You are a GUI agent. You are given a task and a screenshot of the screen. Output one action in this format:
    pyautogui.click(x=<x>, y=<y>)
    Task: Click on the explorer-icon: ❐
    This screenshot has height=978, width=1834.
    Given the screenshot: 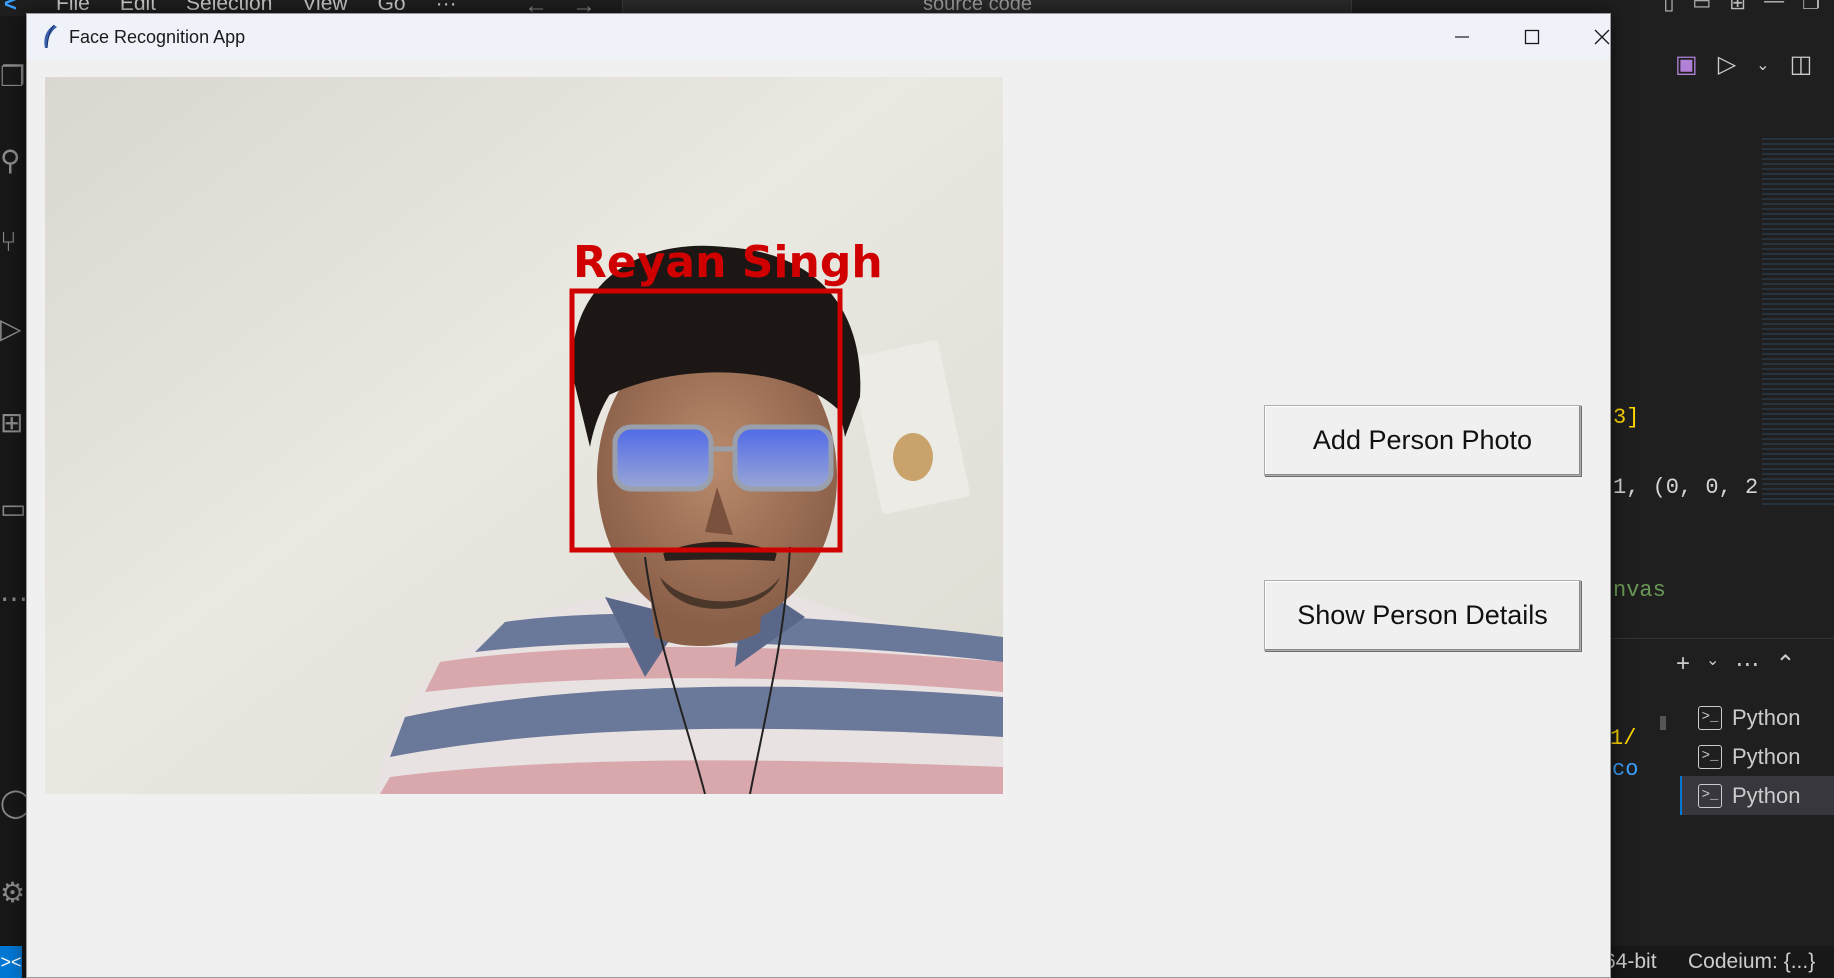 What is the action you would take?
    pyautogui.click(x=14, y=80)
    